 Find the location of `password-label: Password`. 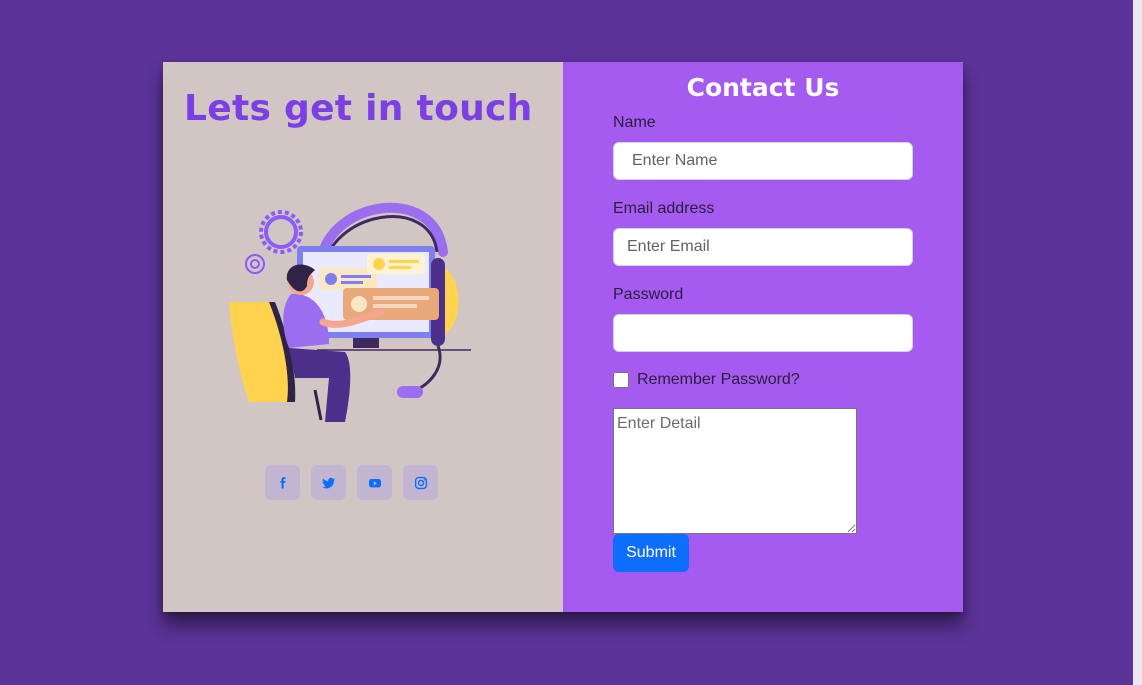

password-label: Password is located at coordinates (648, 294).